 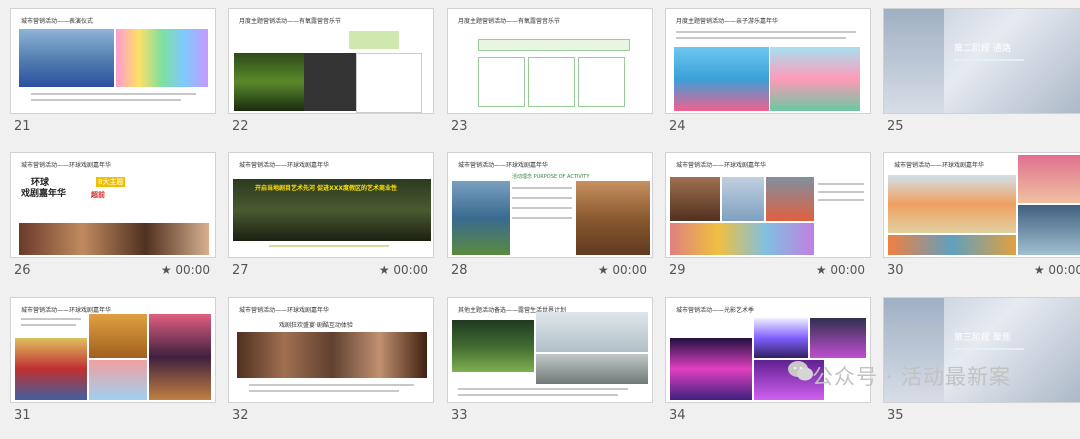 I want to click on slide-number: 28, so click(x=459, y=270).